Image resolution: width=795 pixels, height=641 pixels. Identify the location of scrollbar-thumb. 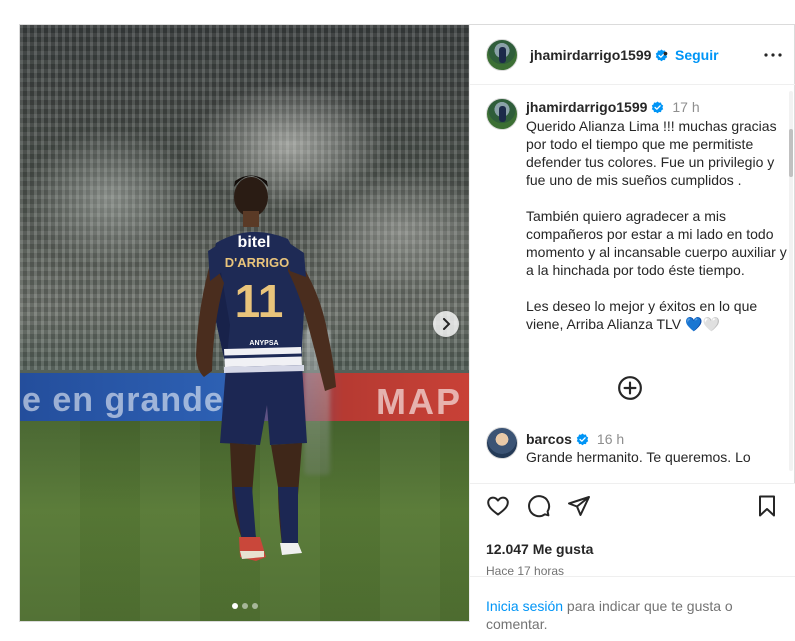
(791, 153).